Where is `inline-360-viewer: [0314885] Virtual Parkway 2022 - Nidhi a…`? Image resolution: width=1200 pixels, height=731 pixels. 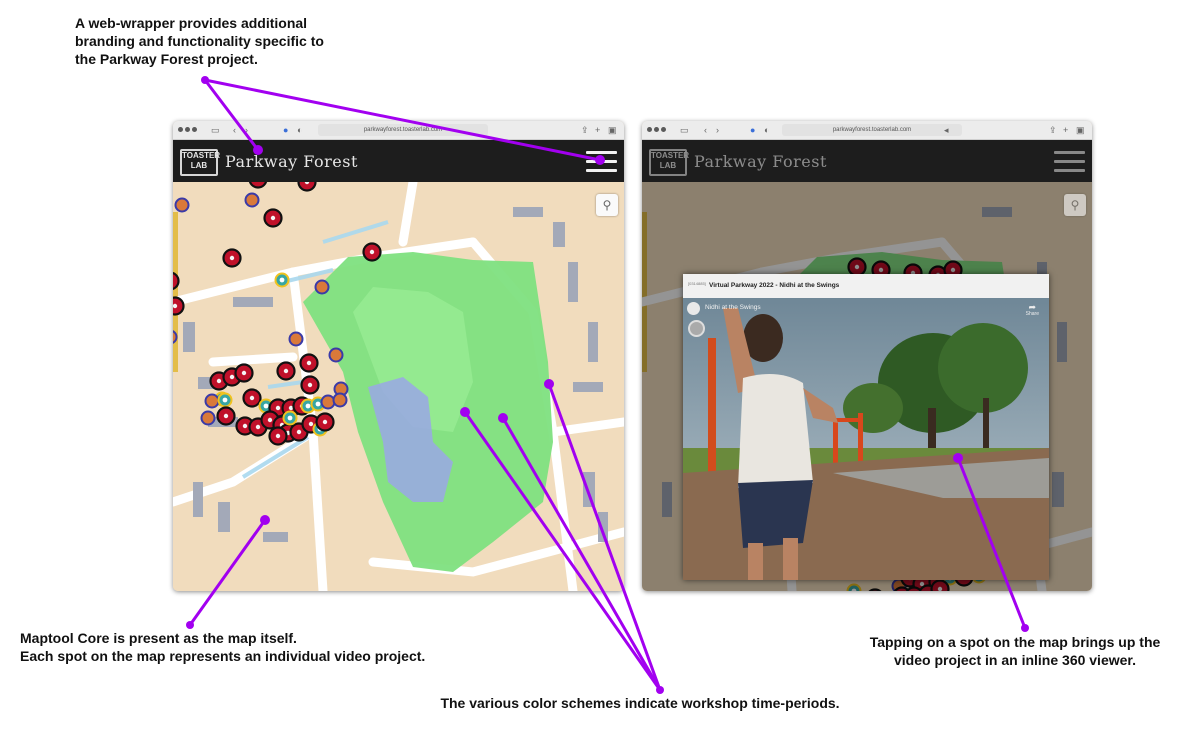 inline-360-viewer: [0314885] Virtual Parkway 2022 - Nidhi a… is located at coordinates (866, 427).